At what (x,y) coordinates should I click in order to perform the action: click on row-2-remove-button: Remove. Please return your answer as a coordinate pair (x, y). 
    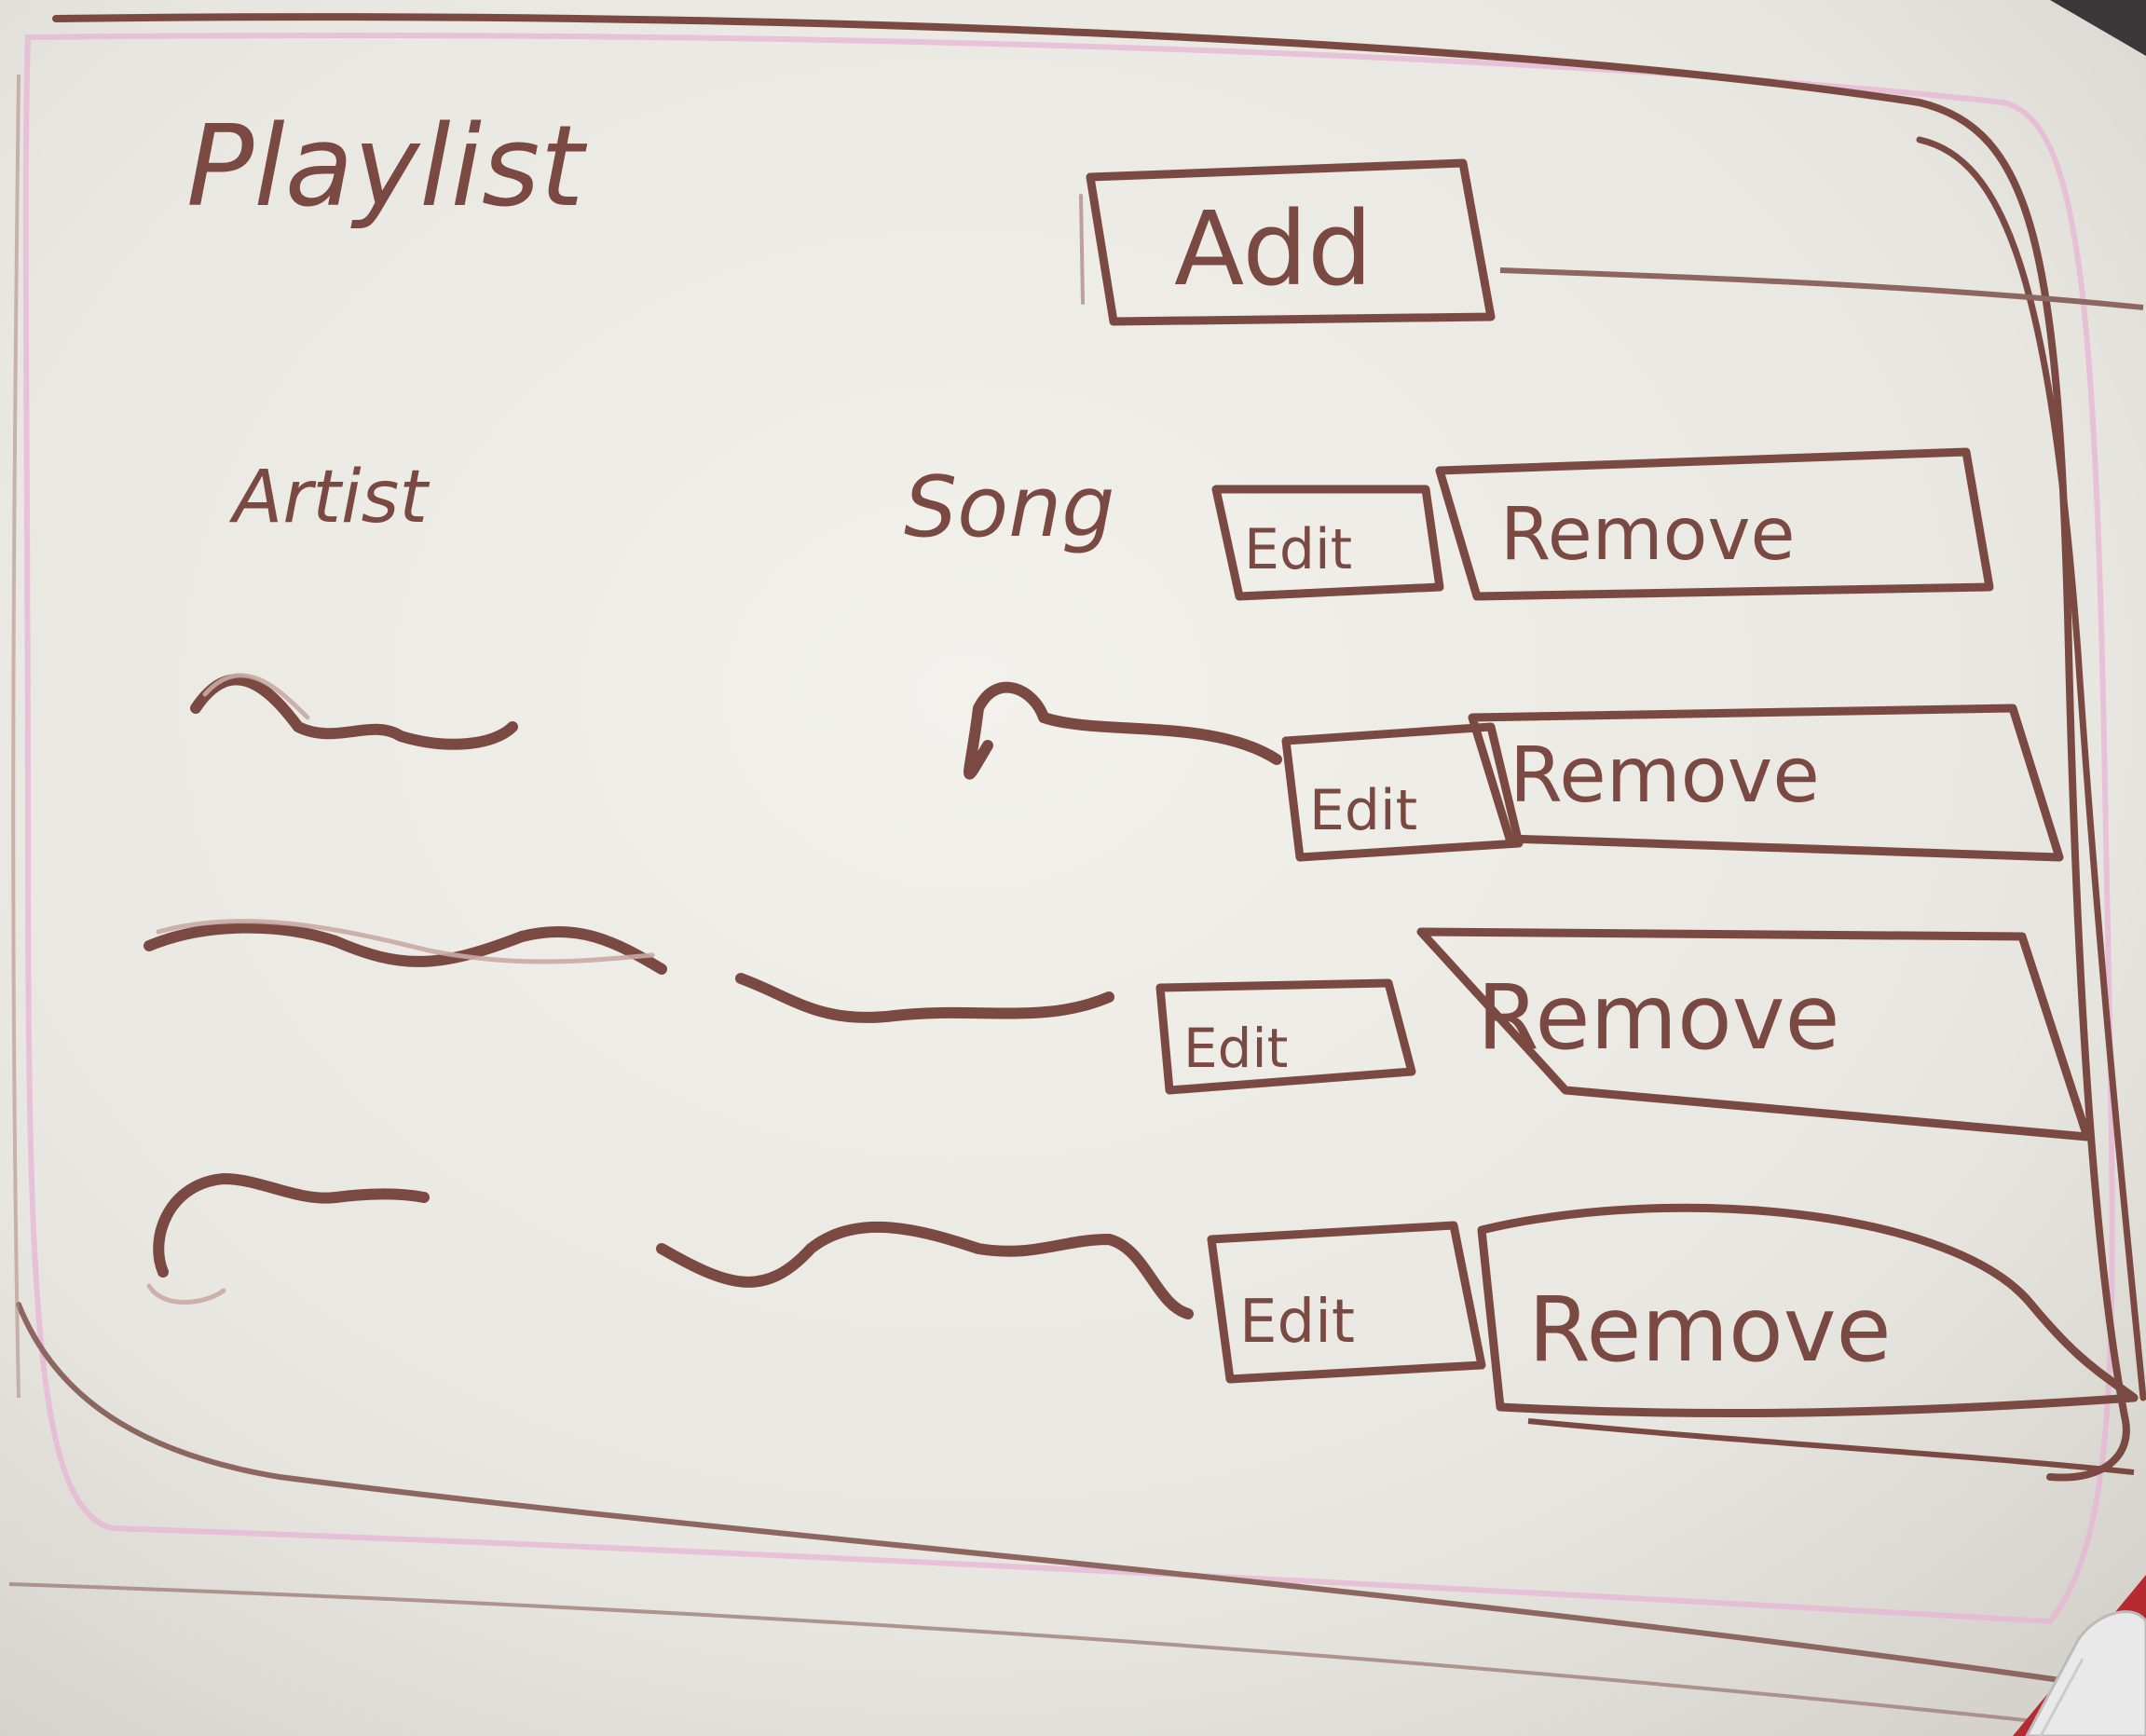
    Looking at the image, I should click on (1754, 1034).